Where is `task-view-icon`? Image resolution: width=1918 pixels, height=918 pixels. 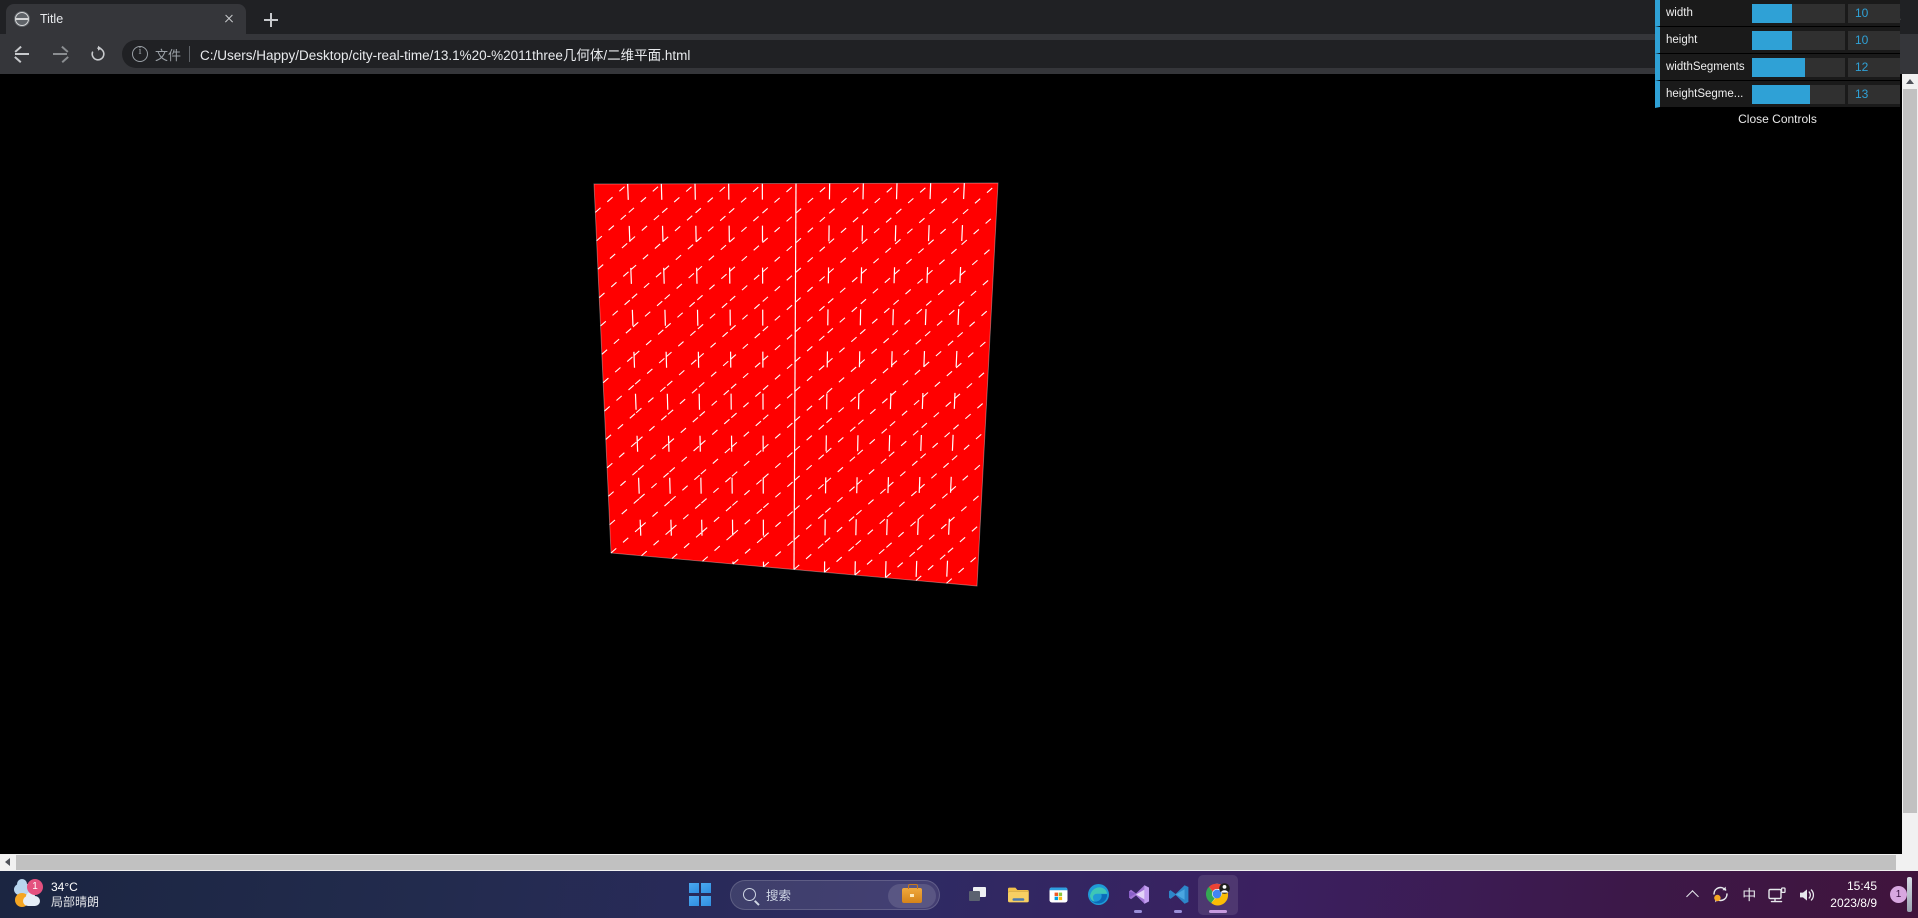 task-view-icon is located at coordinates (977, 893).